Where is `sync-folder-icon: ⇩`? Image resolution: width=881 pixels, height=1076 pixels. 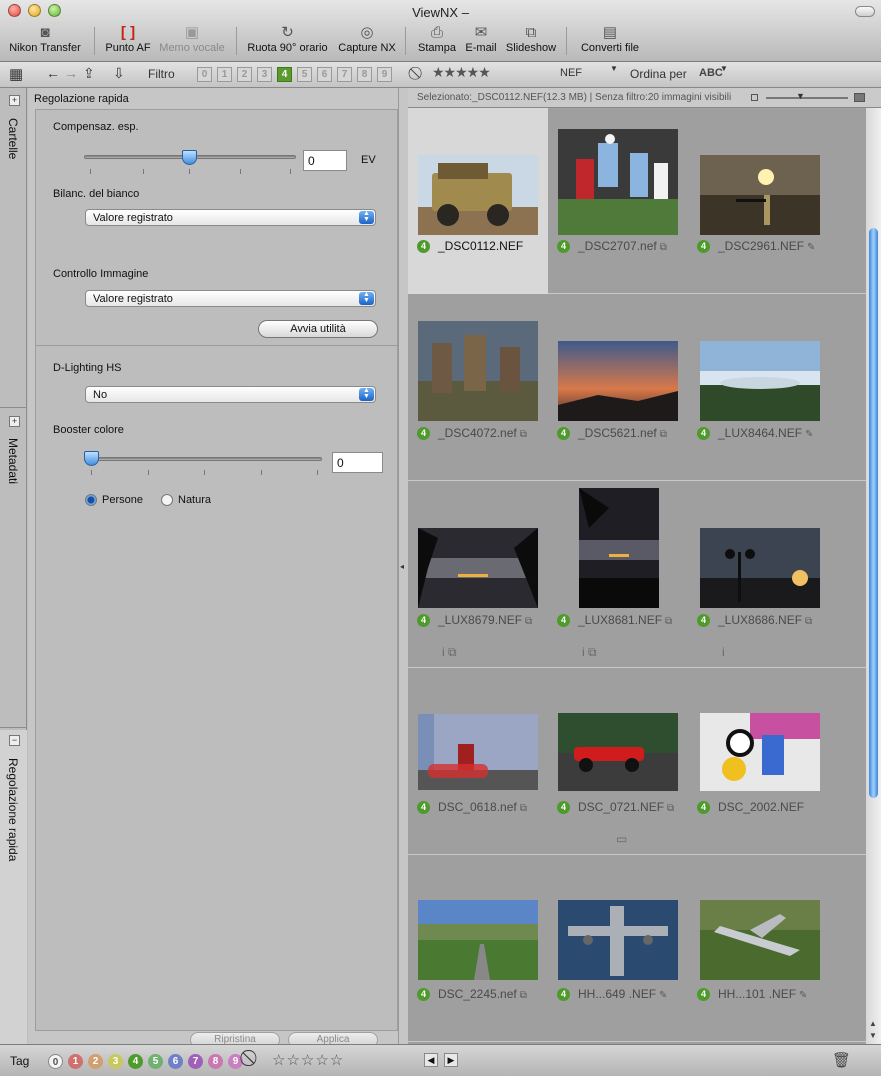 sync-folder-icon: ⇩ is located at coordinates (119, 73).